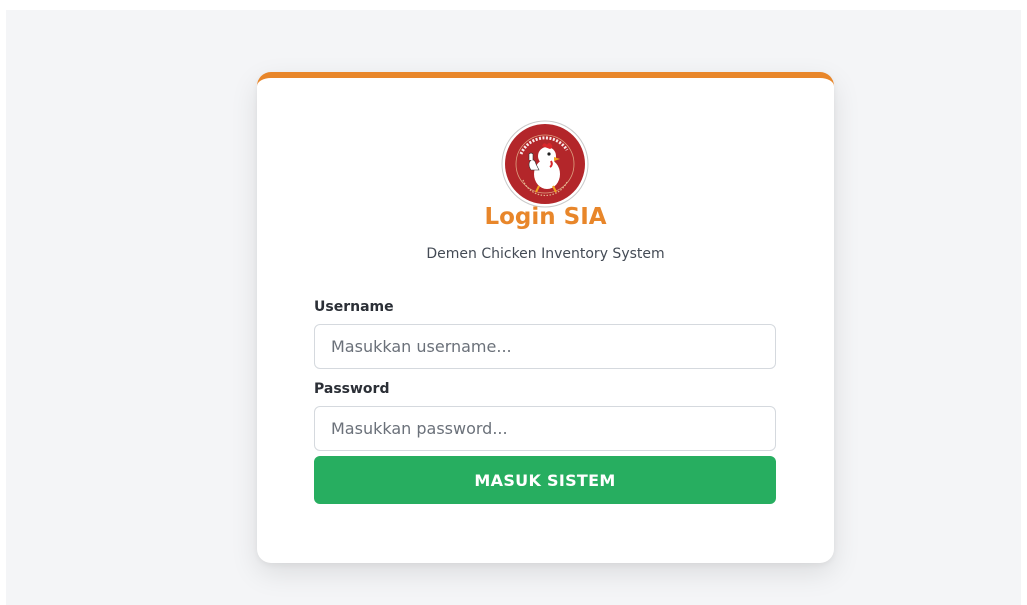  I want to click on login-submit-button: MASUK SISTEM, so click(545, 480).